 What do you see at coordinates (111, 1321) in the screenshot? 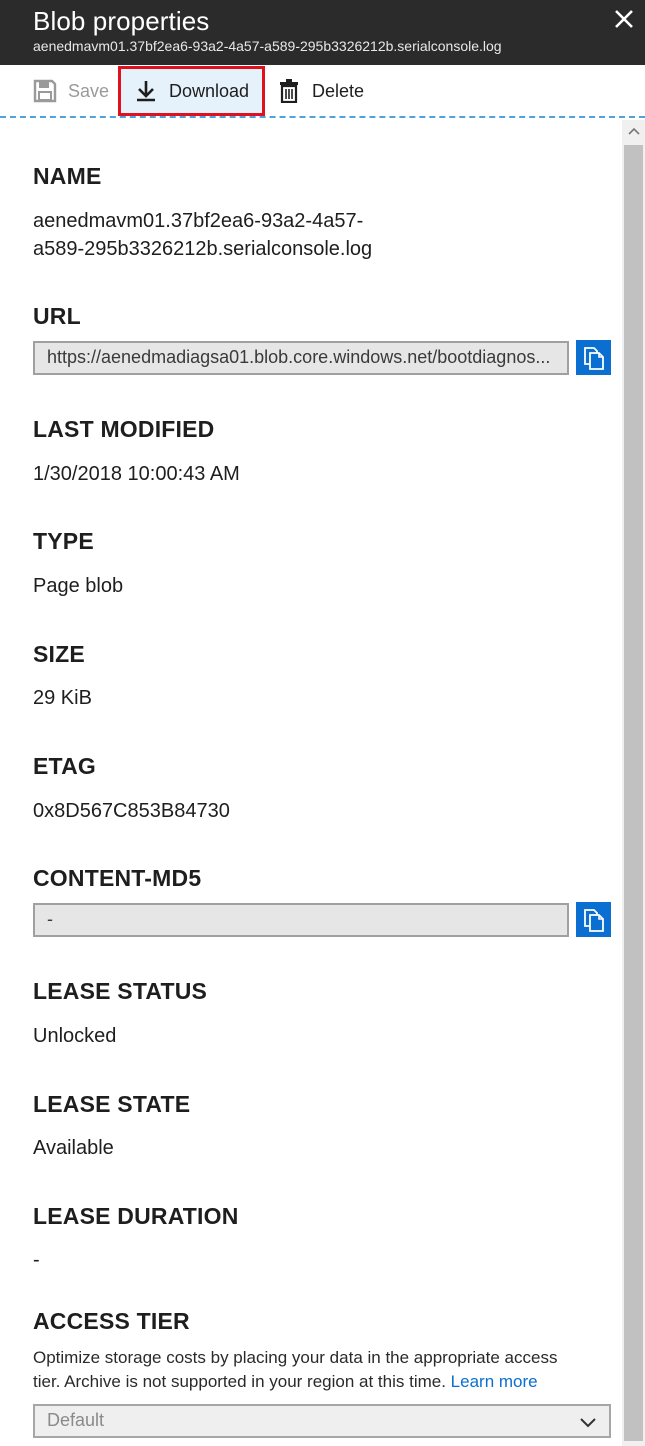
I see `access-tier-label: ACCESS TIER` at bounding box center [111, 1321].